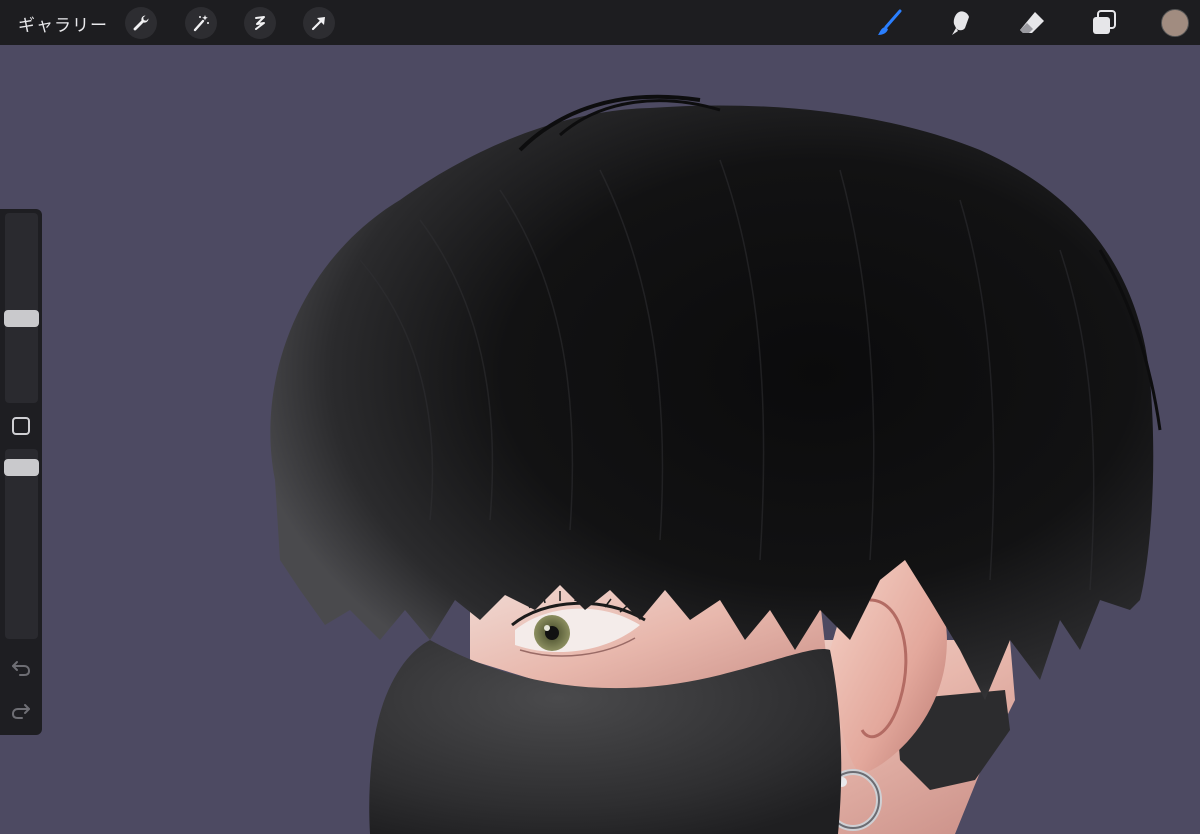 This screenshot has height=834, width=1200. I want to click on selection-button, so click(260, 23).